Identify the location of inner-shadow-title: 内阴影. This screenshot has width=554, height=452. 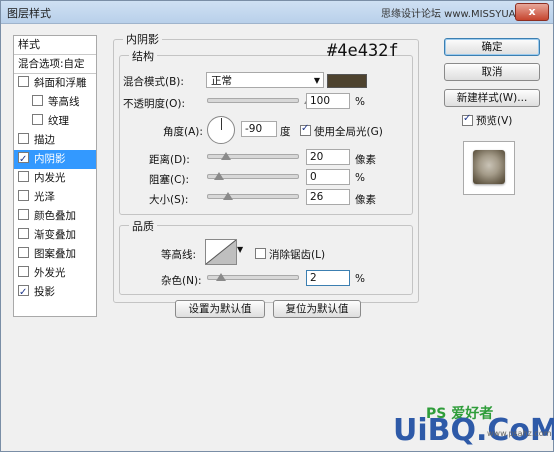
(142, 39).